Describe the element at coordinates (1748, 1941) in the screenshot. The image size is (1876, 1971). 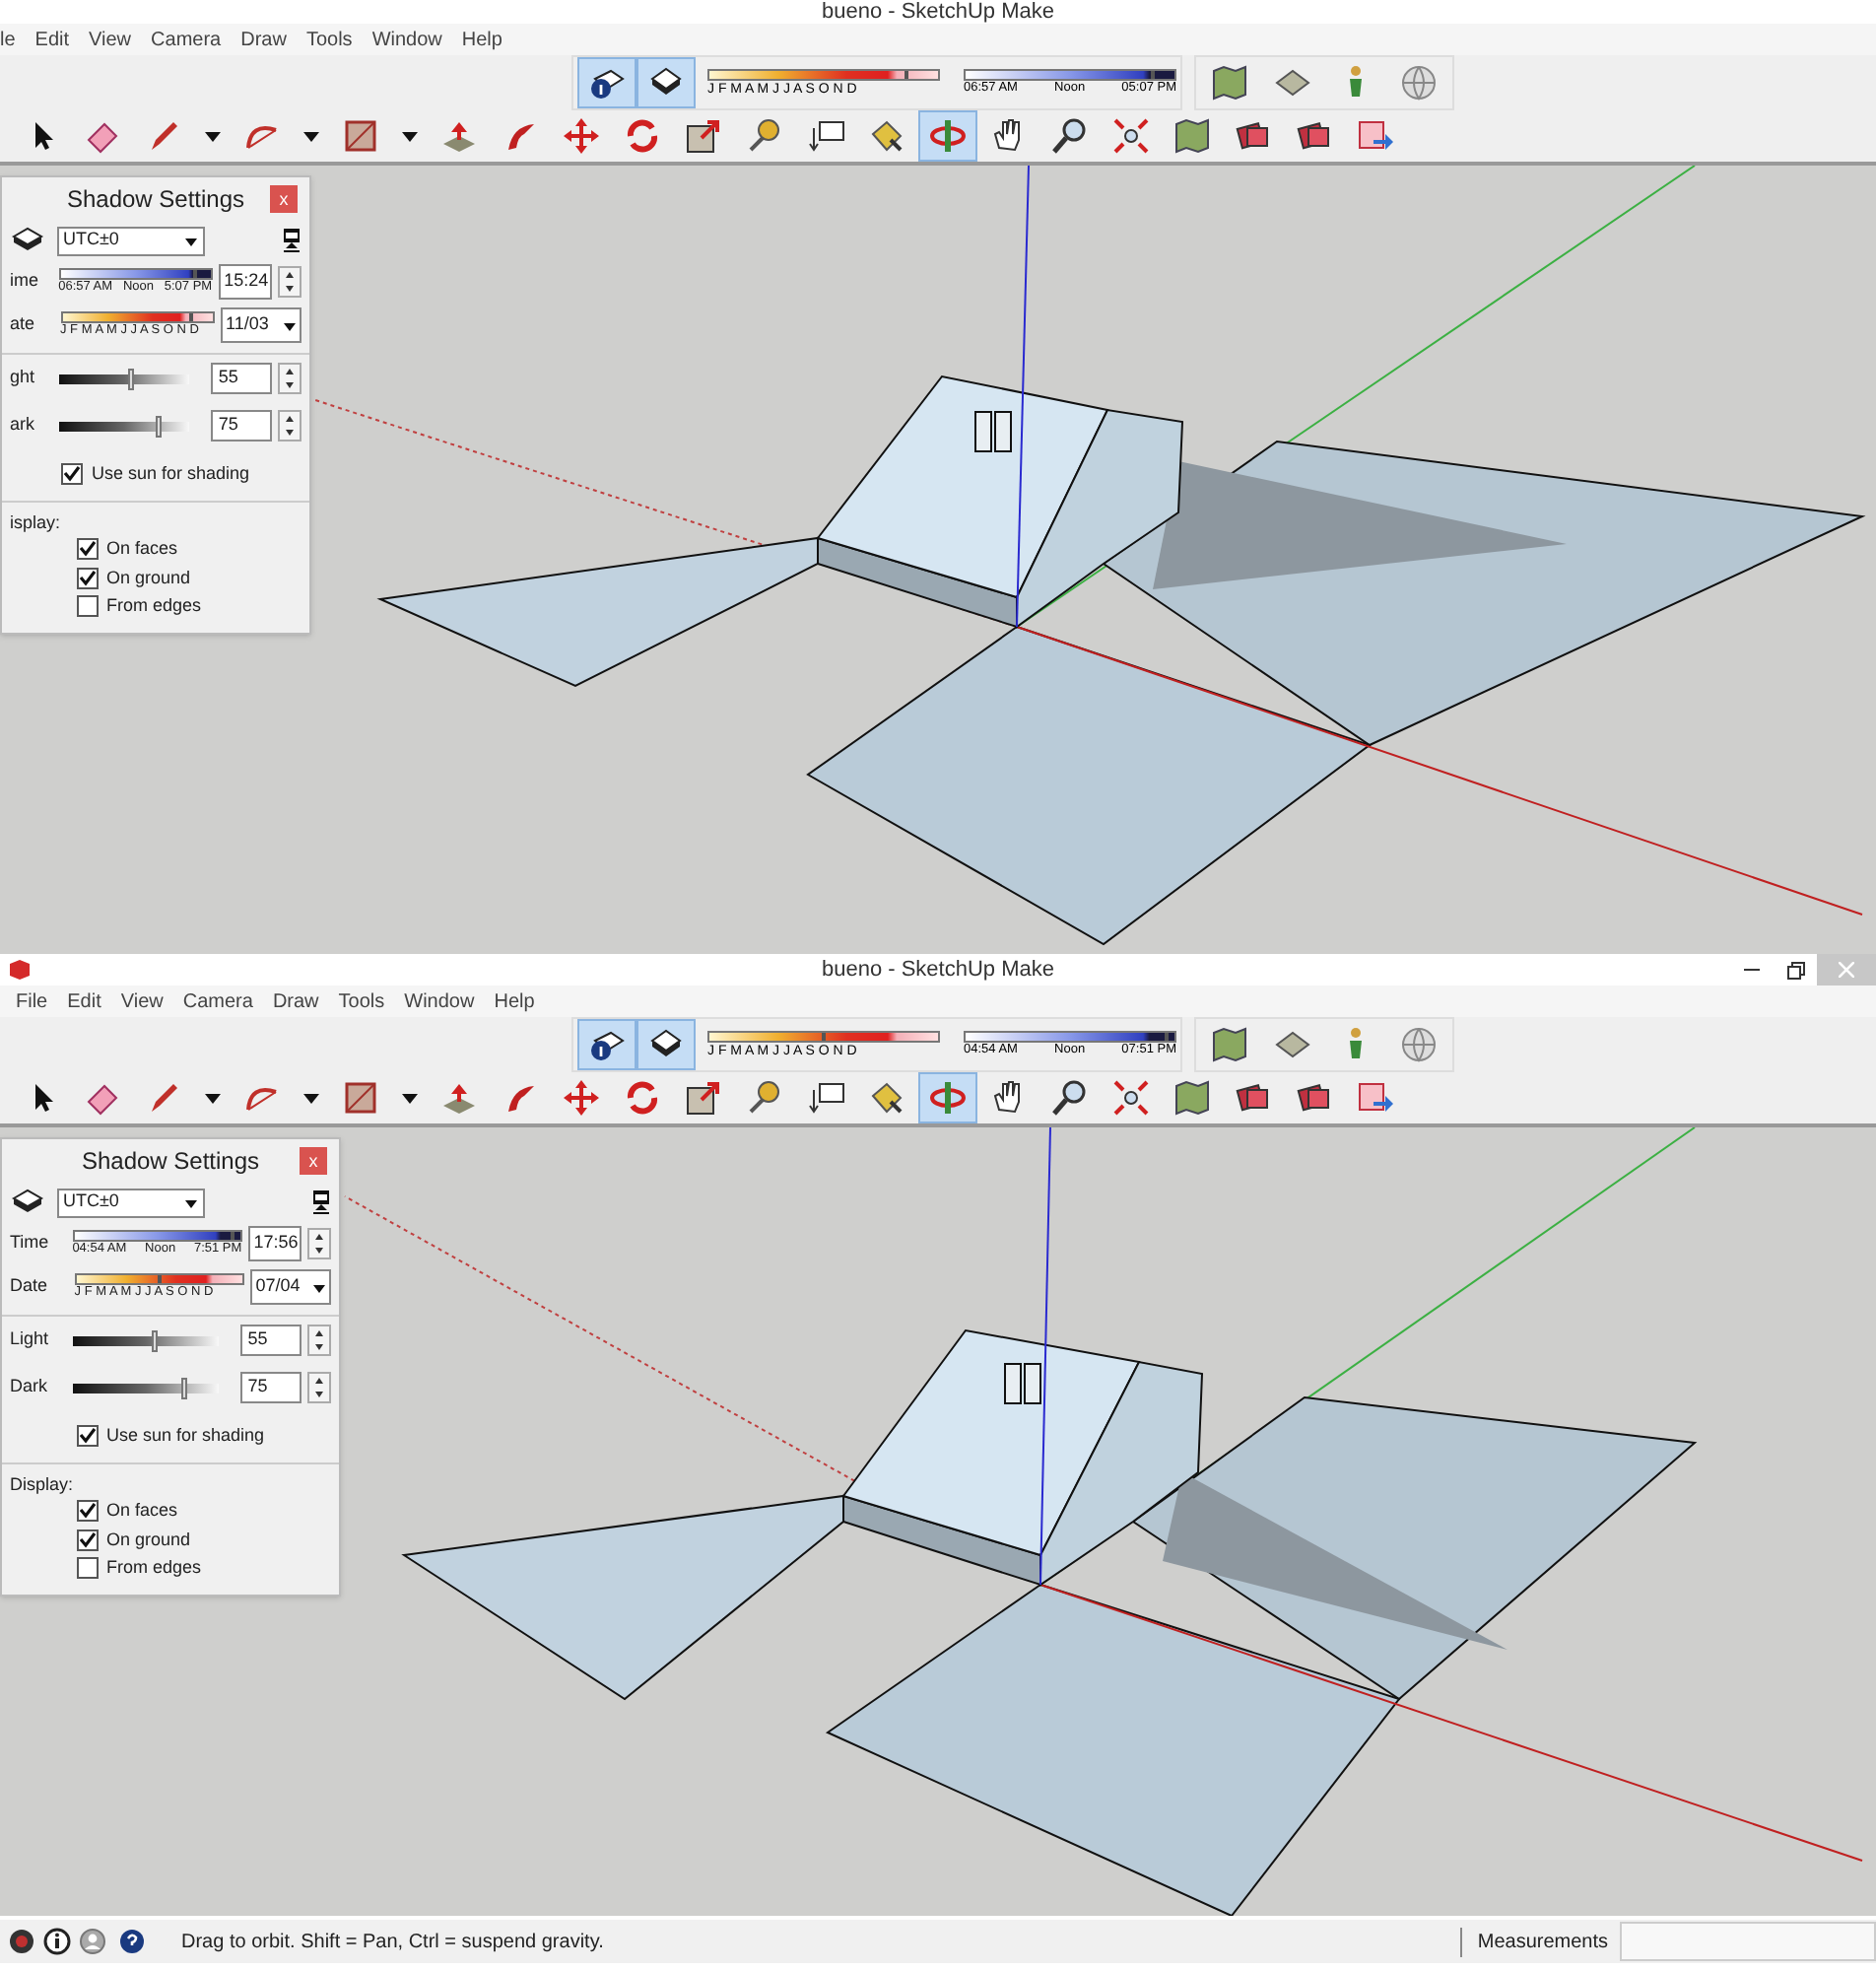
I see `measurements-field` at that location.